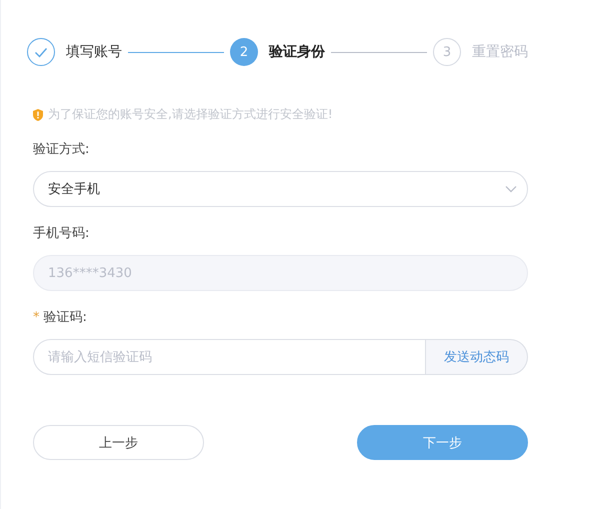  Describe the element at coordinates (477, 357) in the screenshot. I see `send-code-button: 发送动态码` at that location.